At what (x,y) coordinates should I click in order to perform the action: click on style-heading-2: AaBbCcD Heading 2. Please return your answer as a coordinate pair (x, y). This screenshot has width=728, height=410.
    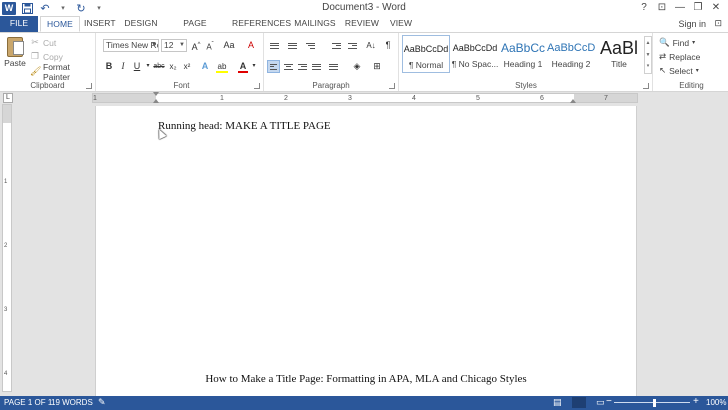
    Looking at the image, I should click on (571, 54).